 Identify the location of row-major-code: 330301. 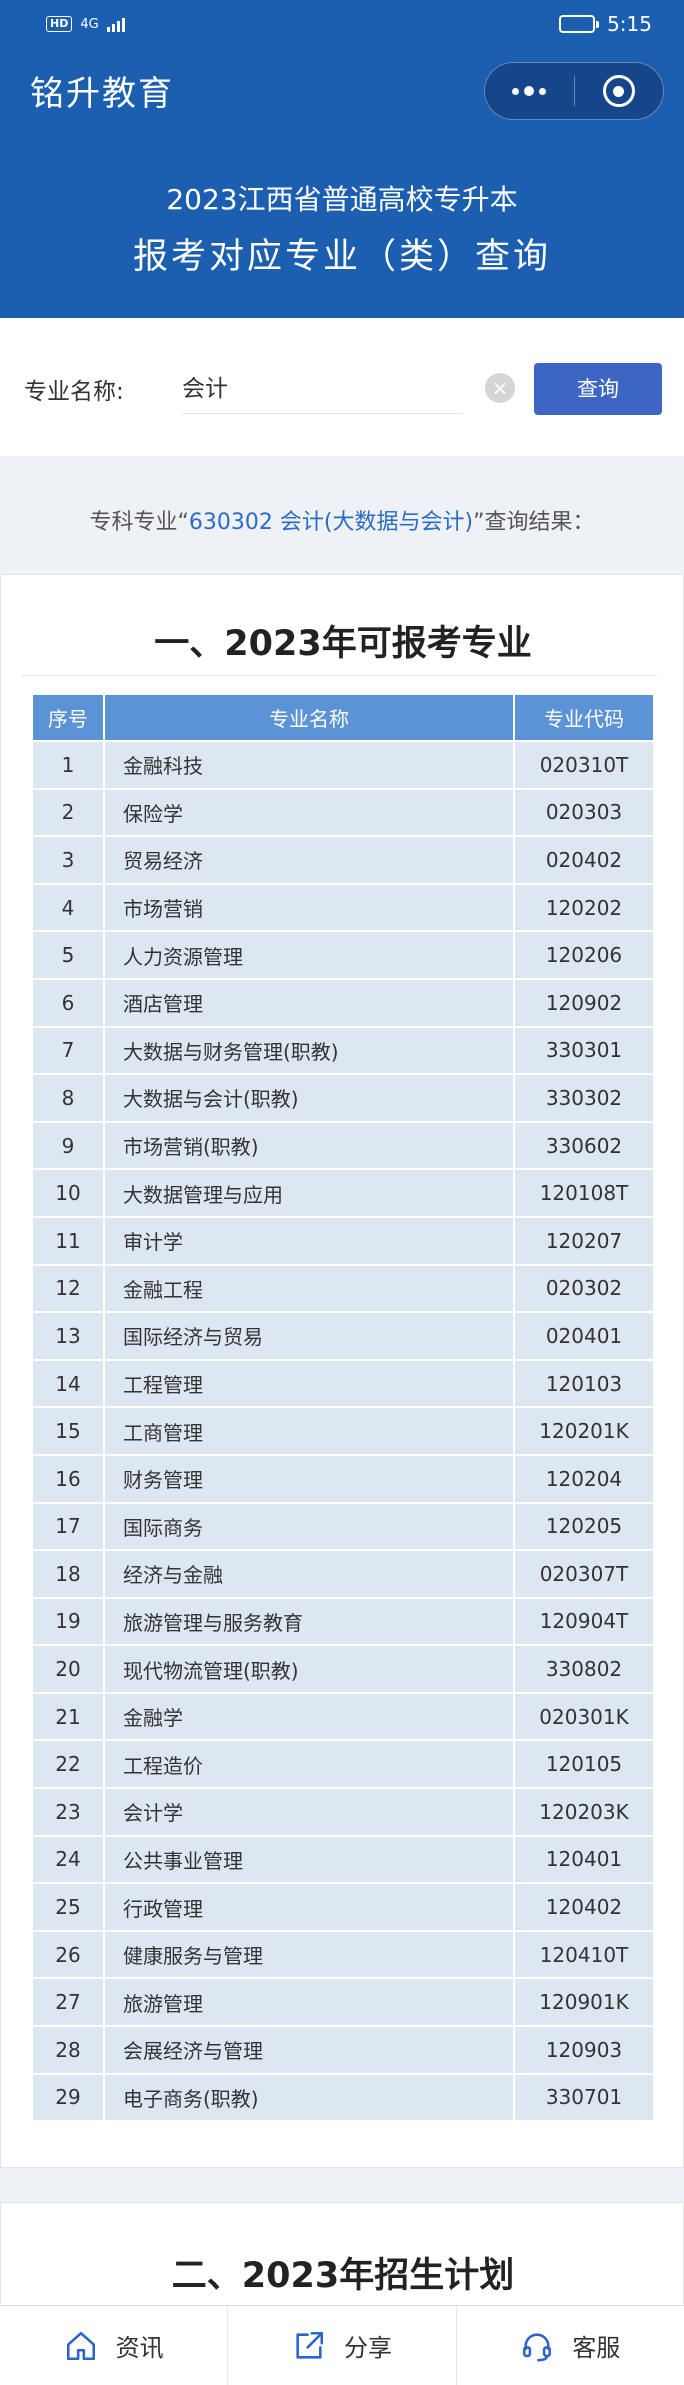
(584, 1050).